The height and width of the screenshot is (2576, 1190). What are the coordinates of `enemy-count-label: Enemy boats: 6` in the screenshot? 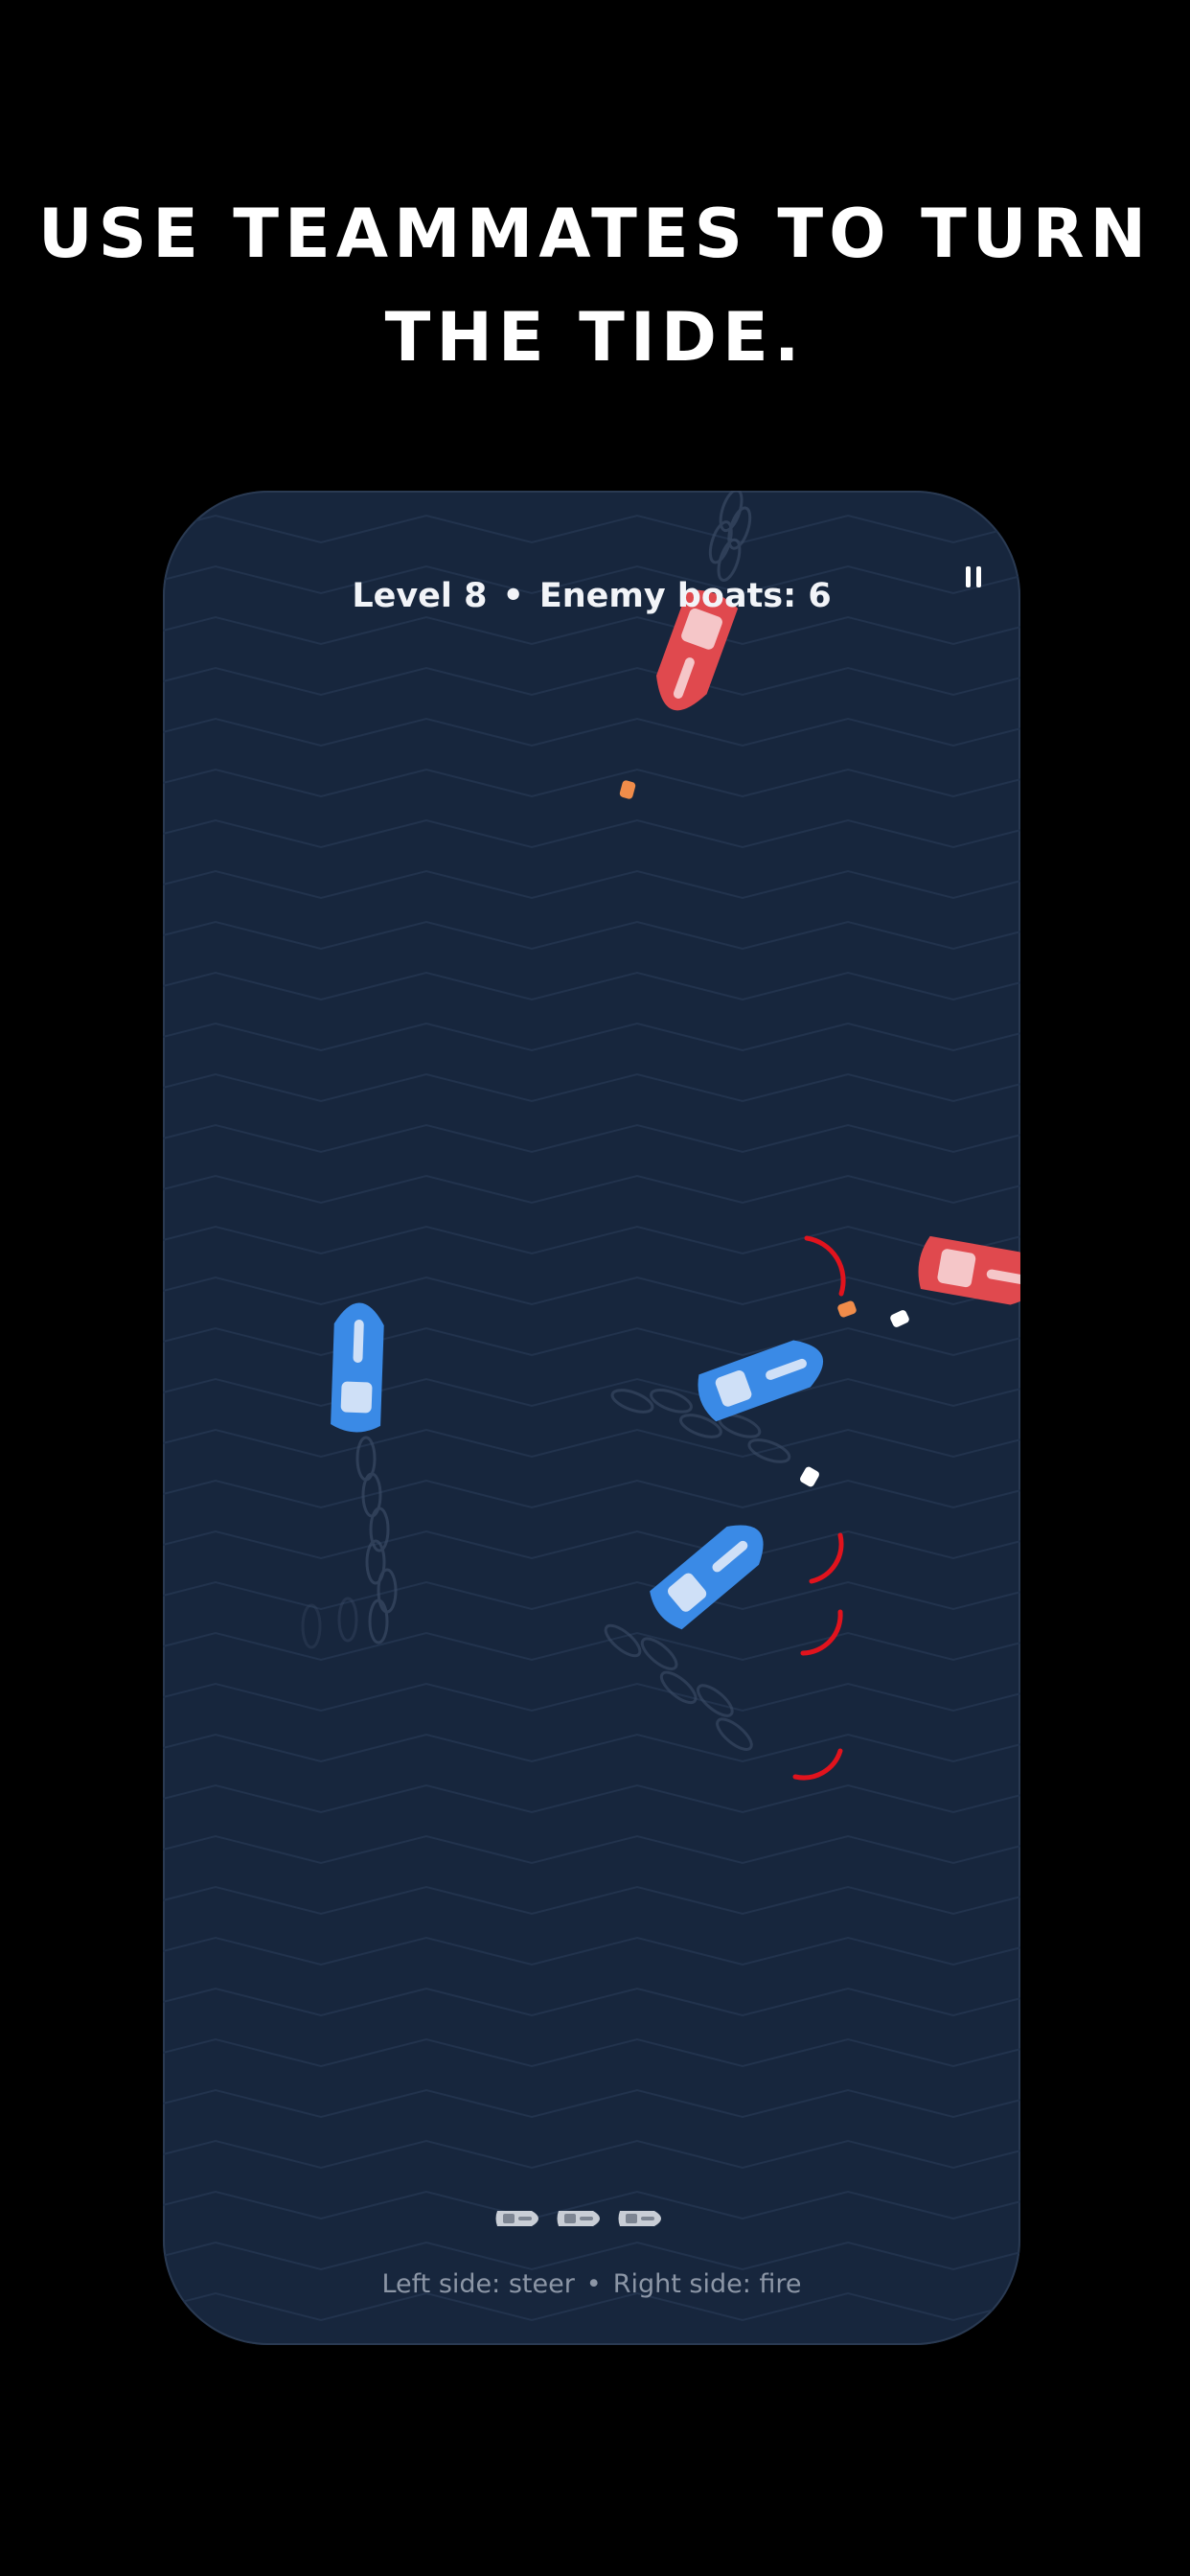 It's located at (685, 596).